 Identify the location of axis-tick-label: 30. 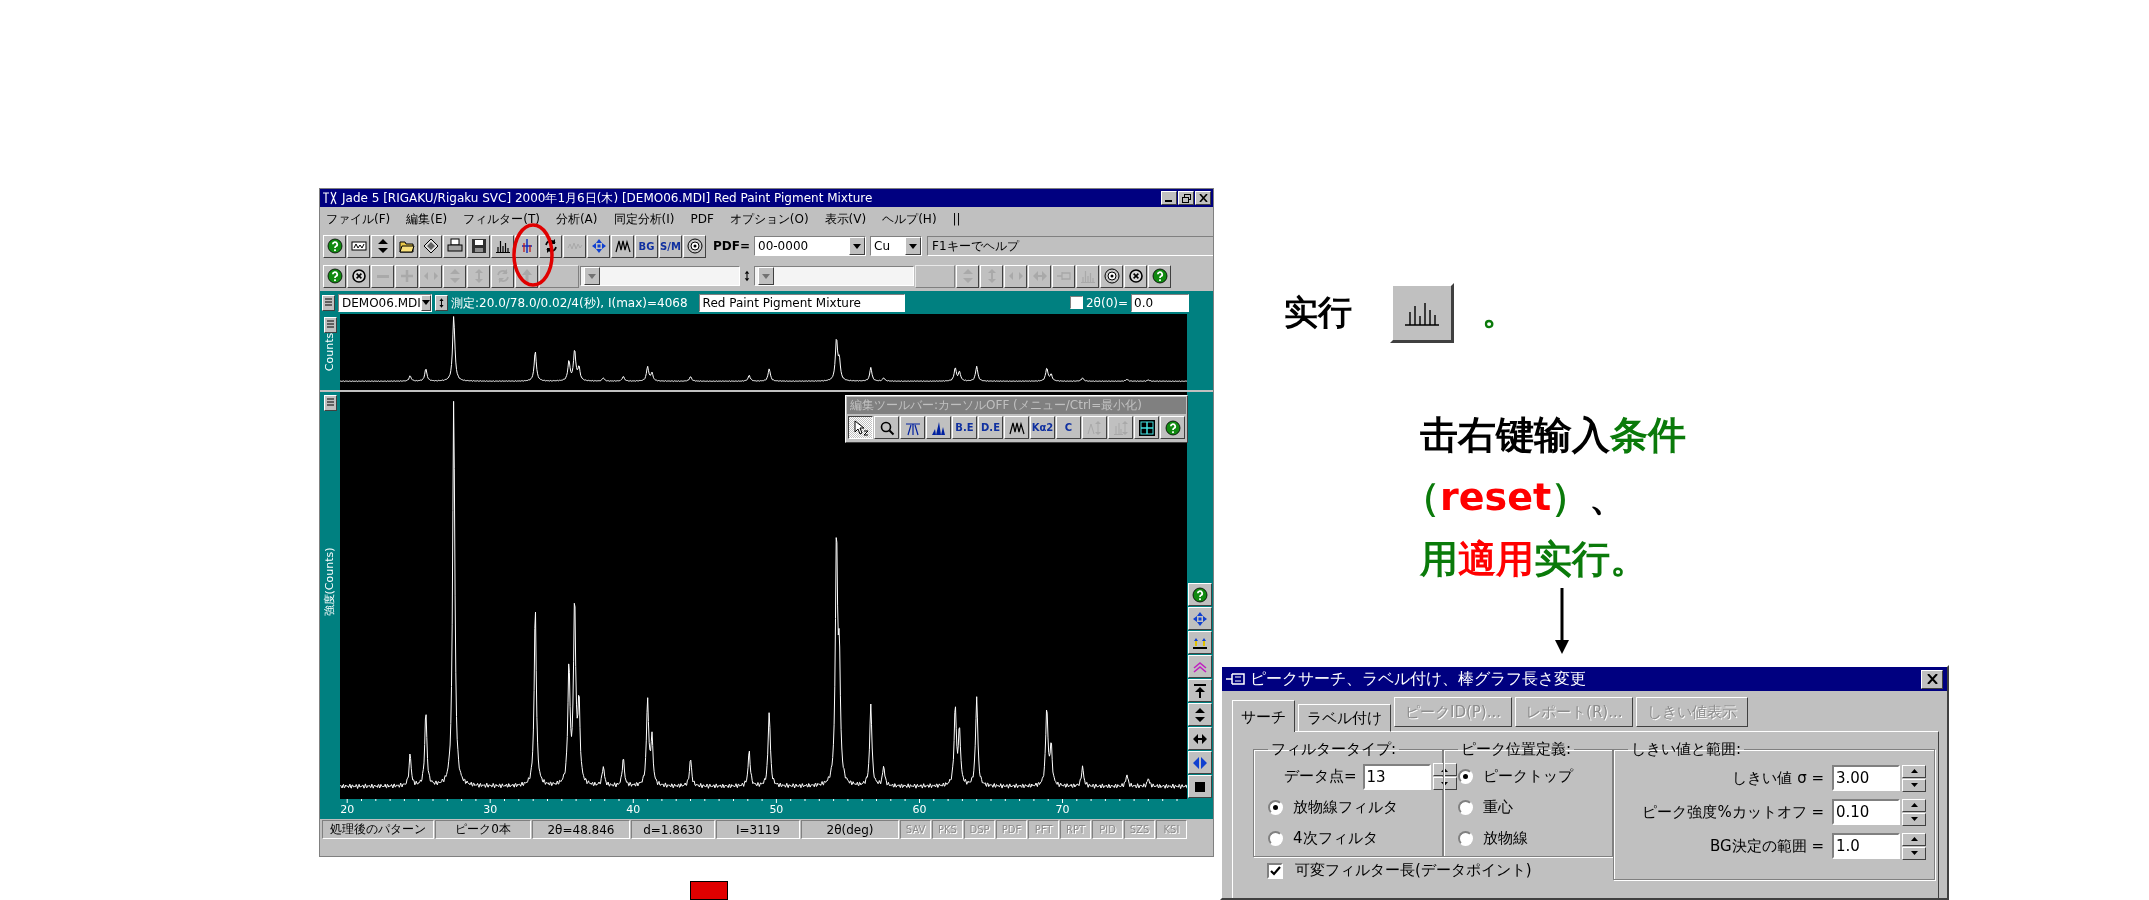
(490, 809).